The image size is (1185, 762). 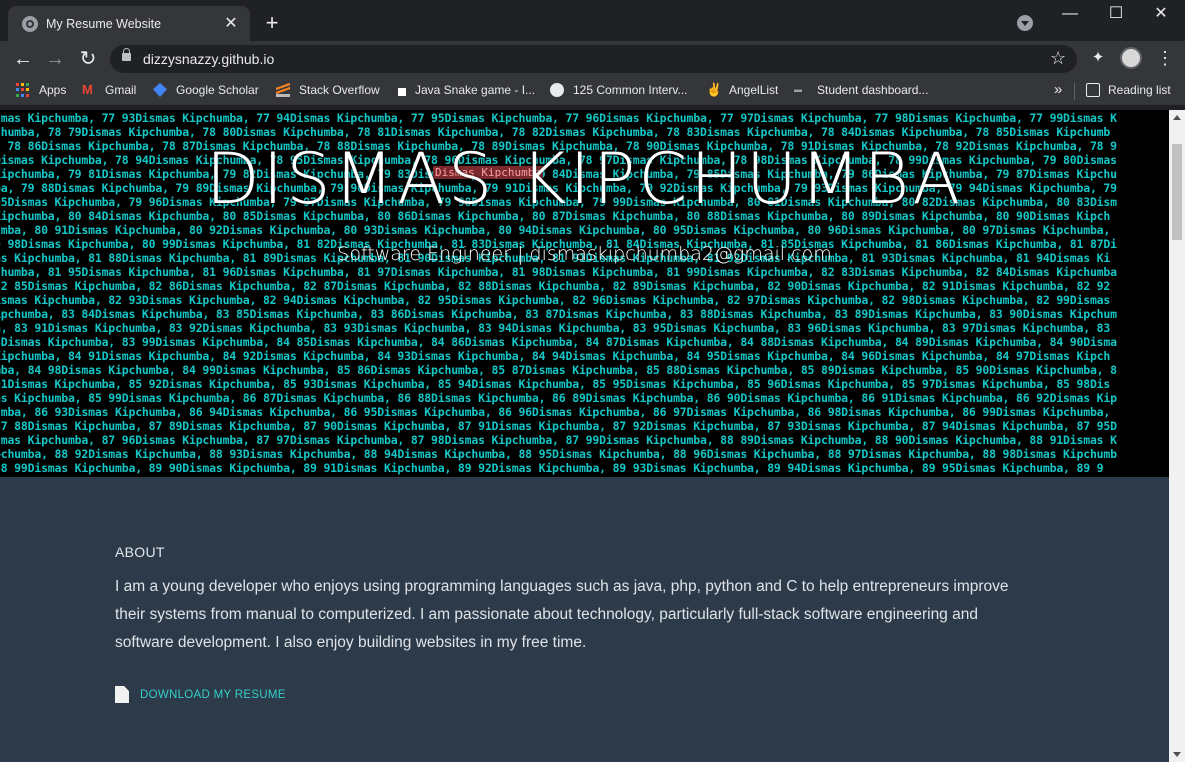 What do you see at coordinates (122, 694) in the screenshot?
I see `document-icon` at bounding box center [122, 694].